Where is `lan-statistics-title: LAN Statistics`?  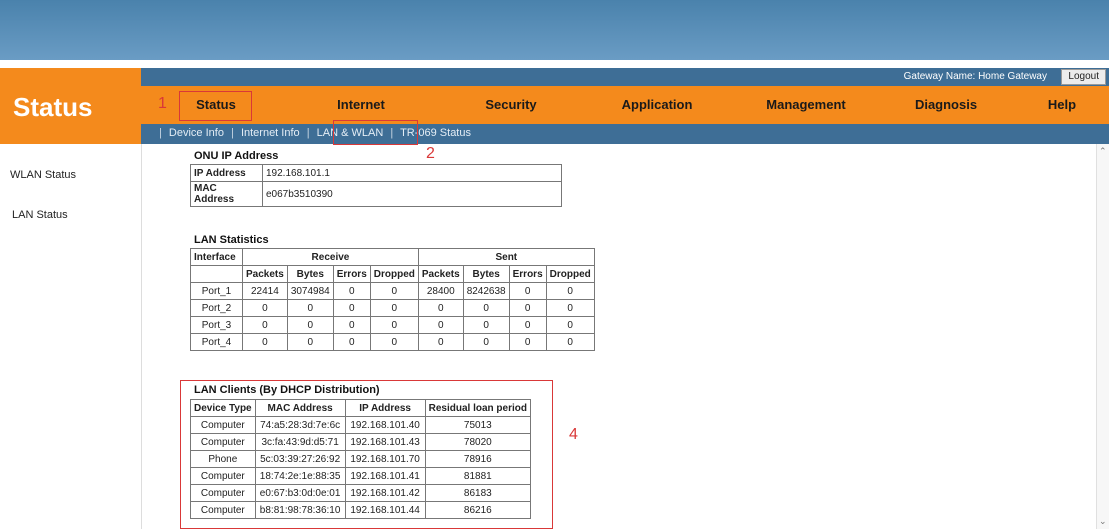
lan-statistics-title: LAN Statistics is located at coordinates (231, 240).